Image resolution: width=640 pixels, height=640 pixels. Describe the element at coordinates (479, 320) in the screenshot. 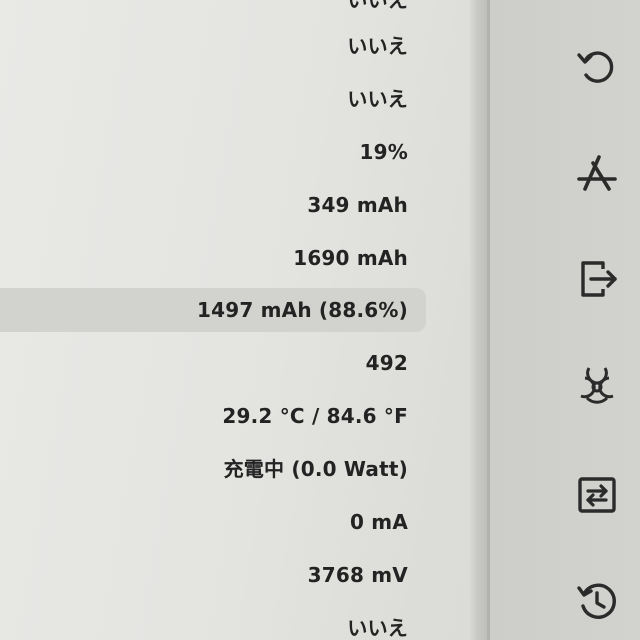

I see `panel-divider` at that location.